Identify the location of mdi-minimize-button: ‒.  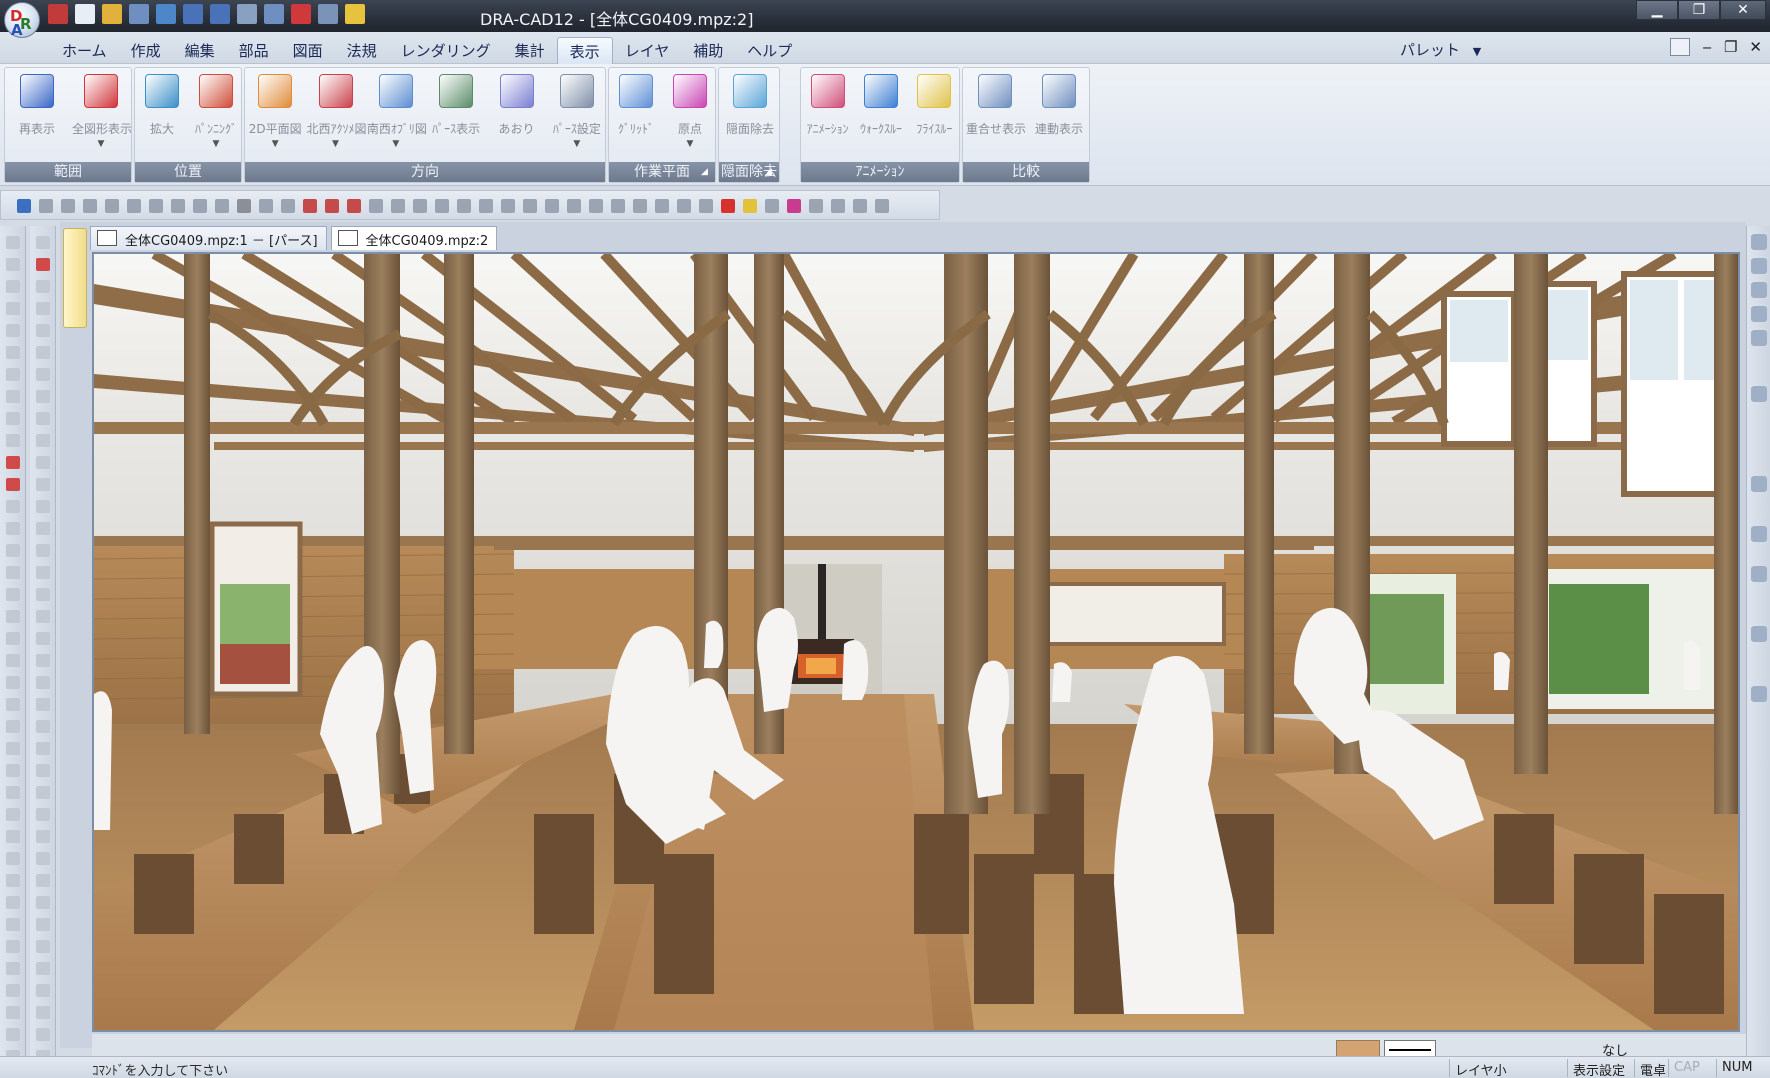
(1707, 47).